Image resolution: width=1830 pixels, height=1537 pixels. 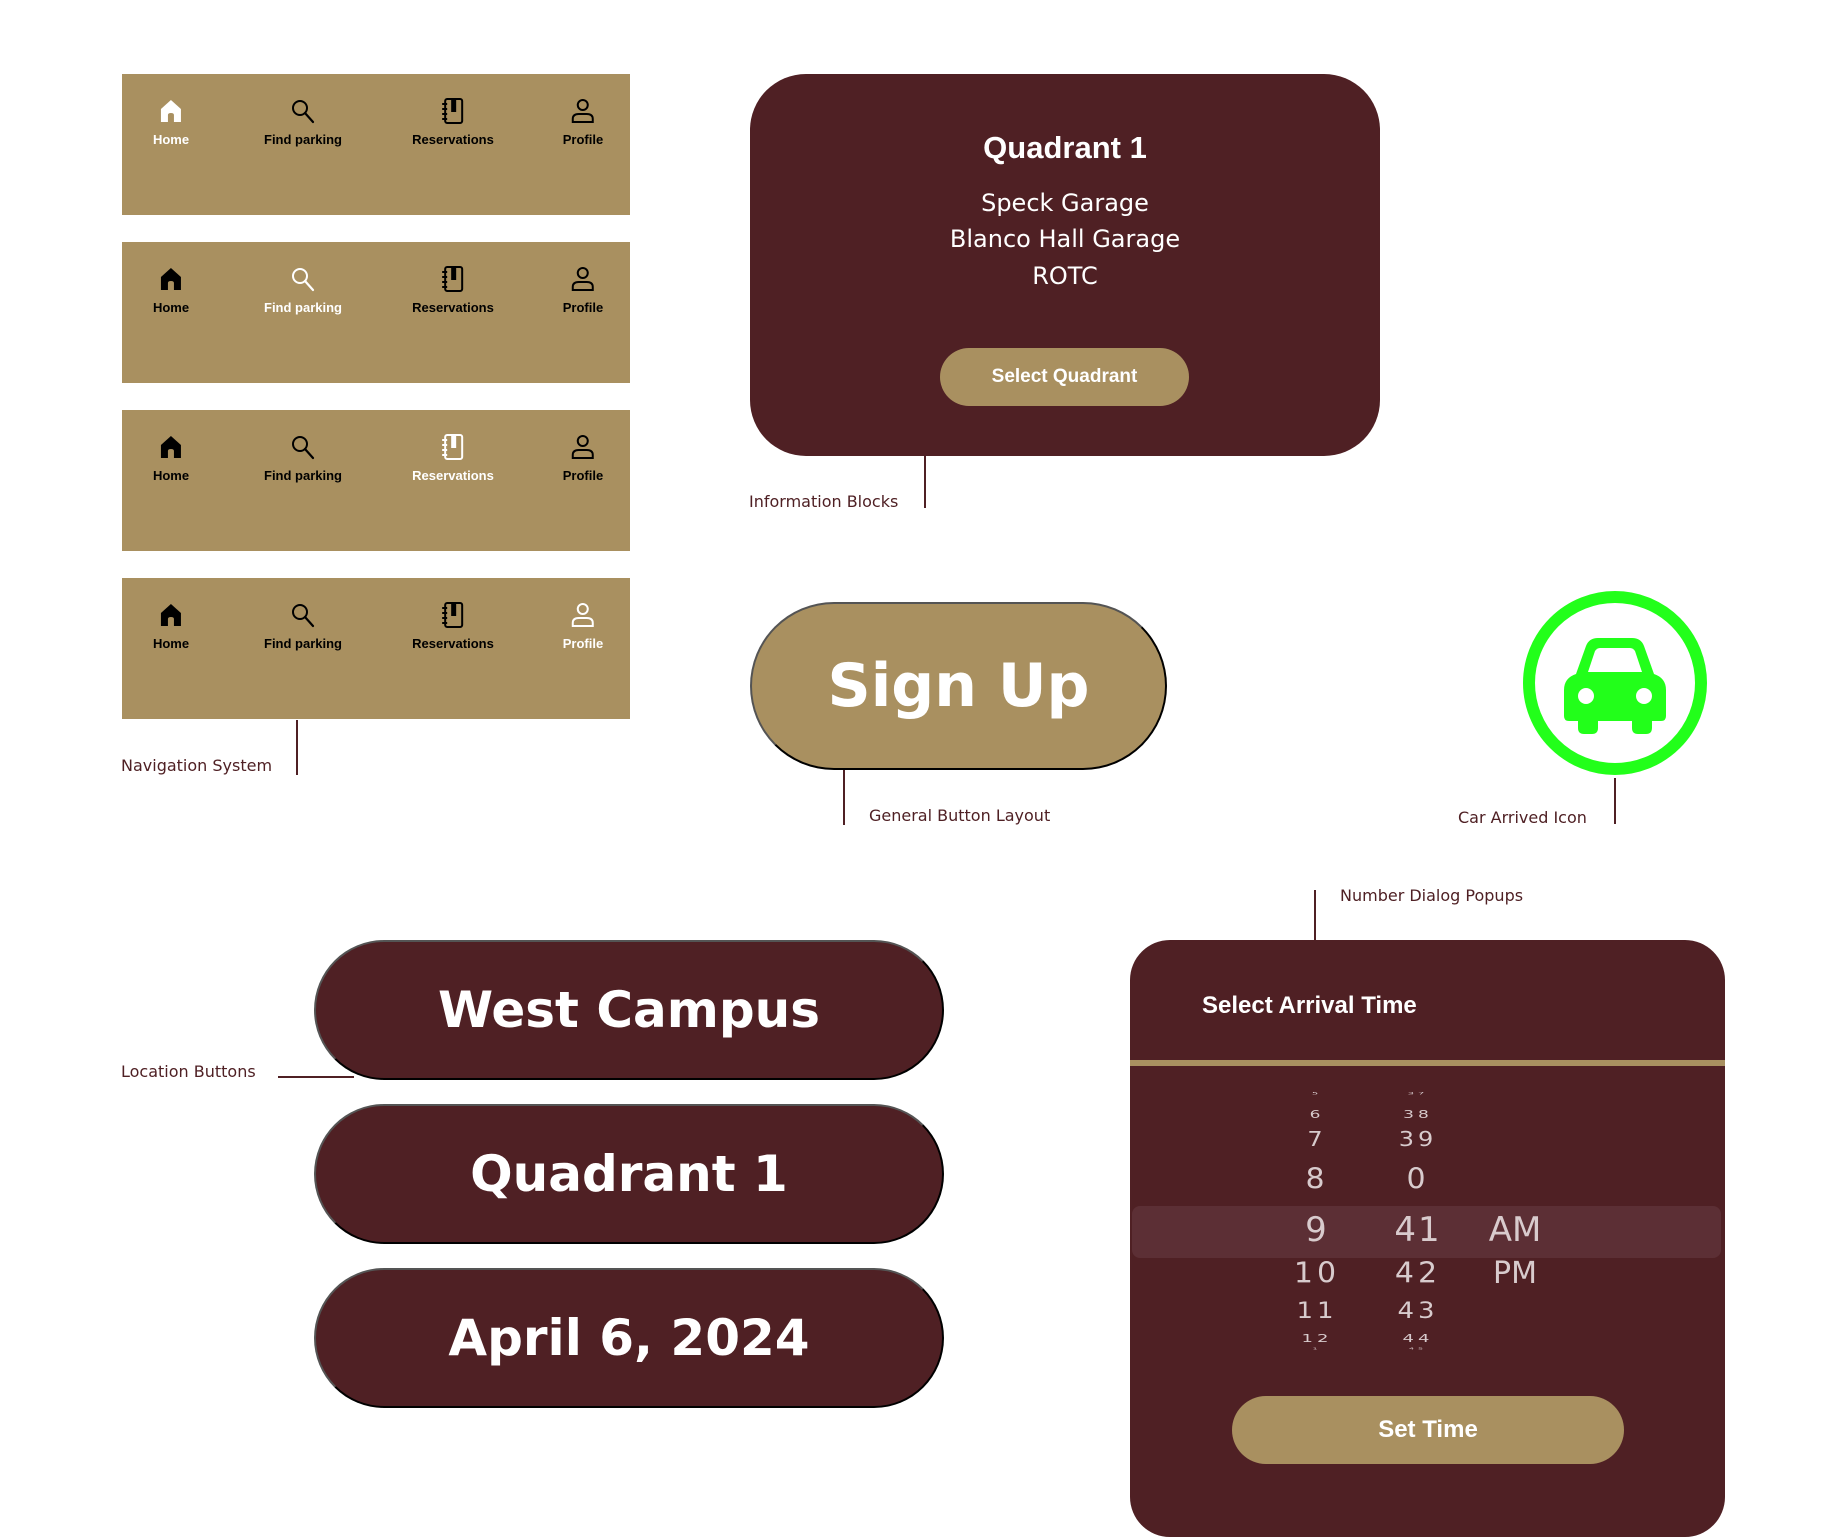 I want to click on sign-up-button: Sign Up, so click(x=958, y=686).